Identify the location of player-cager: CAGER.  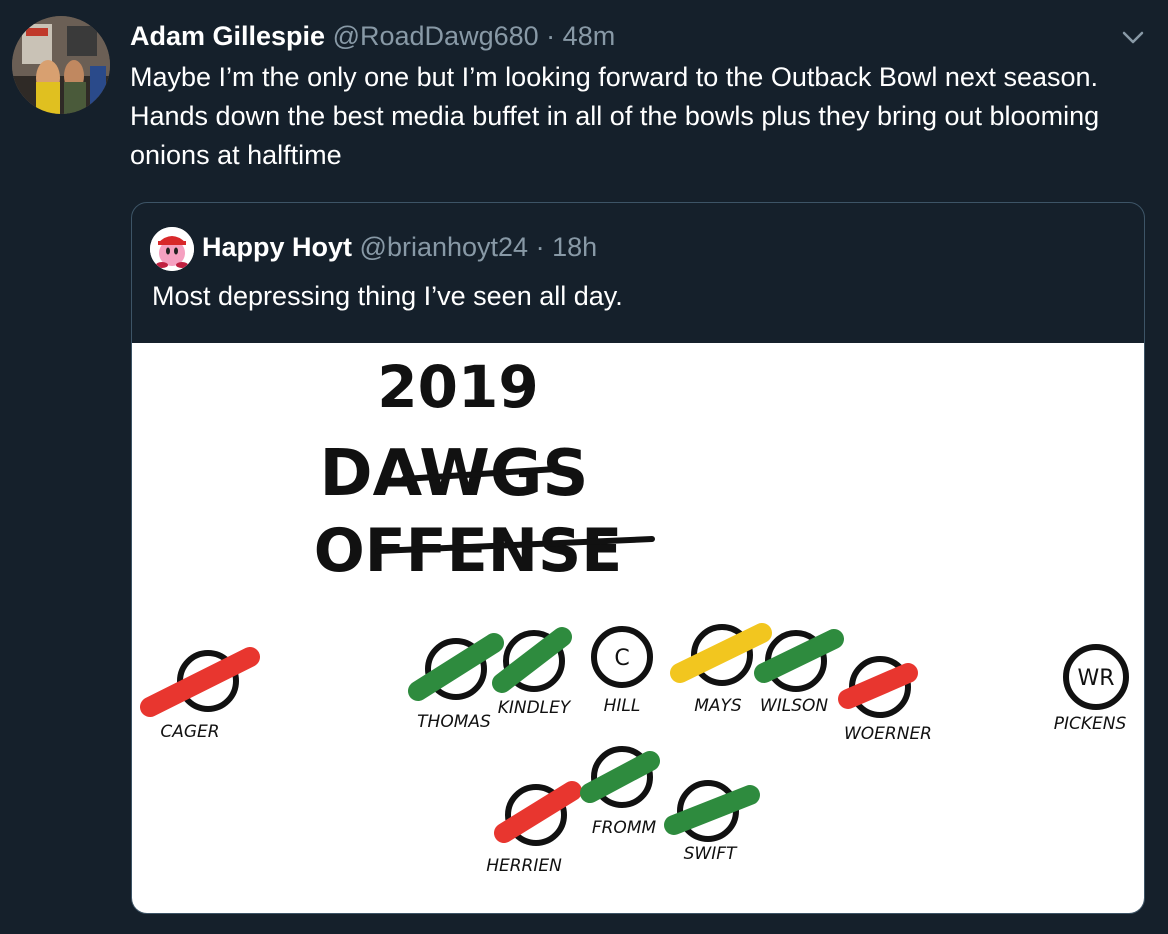
(200, 694).